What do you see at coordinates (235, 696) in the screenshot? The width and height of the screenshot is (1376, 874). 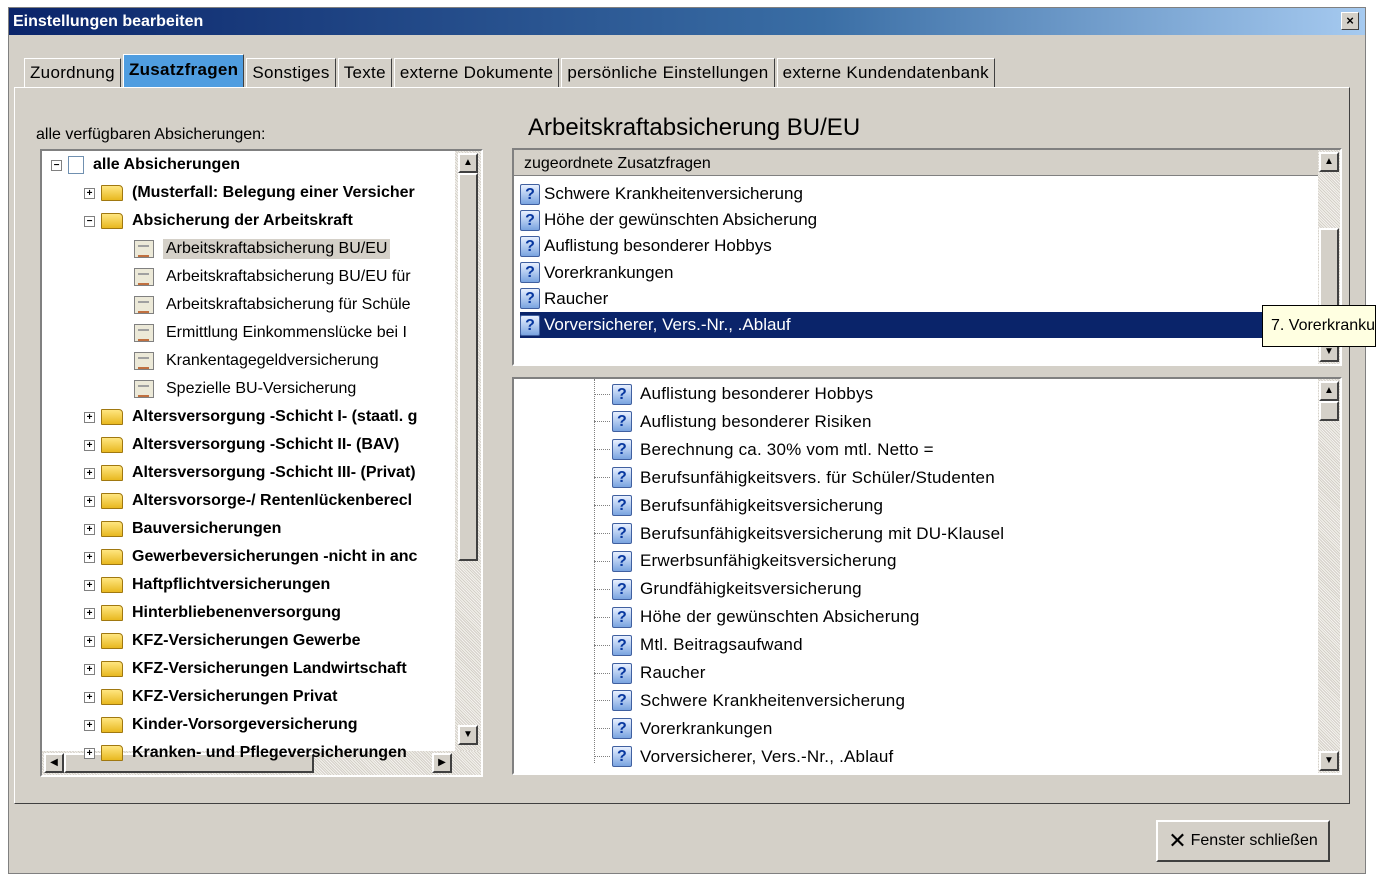 I see `tree-item-label: KFZ-Versicherungen Privat` at bounding box center [235, 696].